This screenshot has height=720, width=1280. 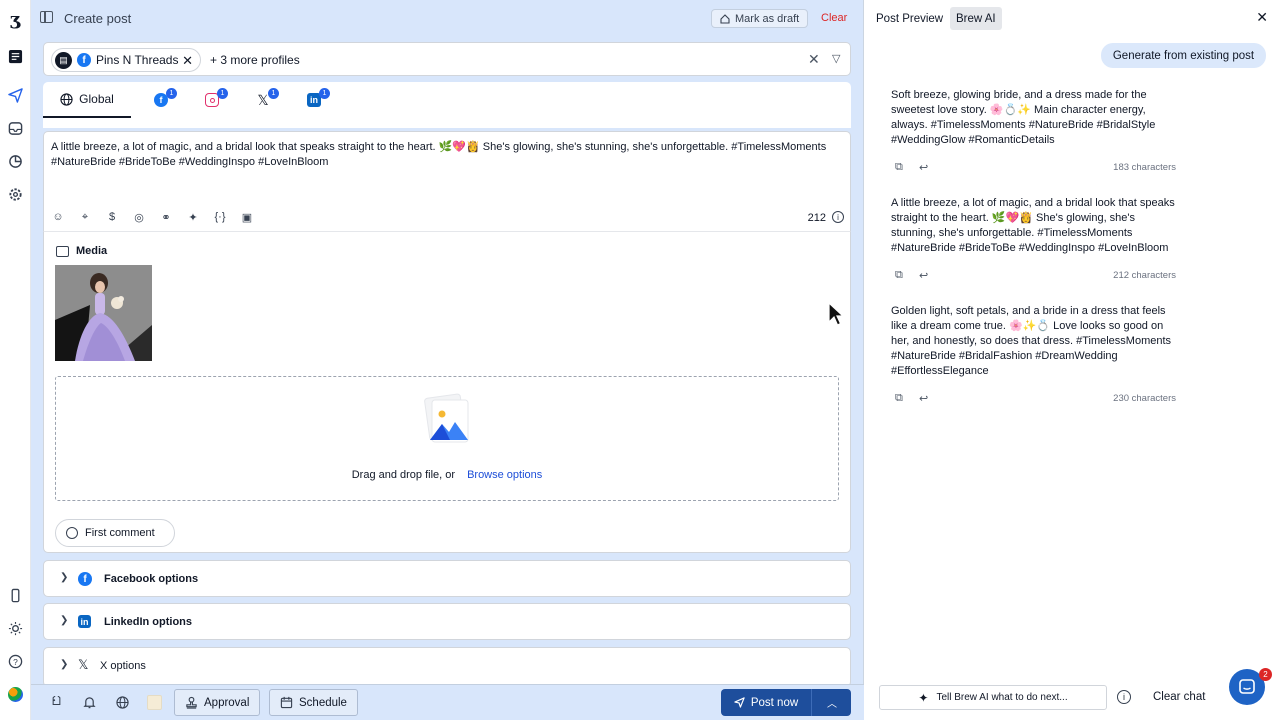 I want to click on stamp-icon, so click(x=191, y=702).